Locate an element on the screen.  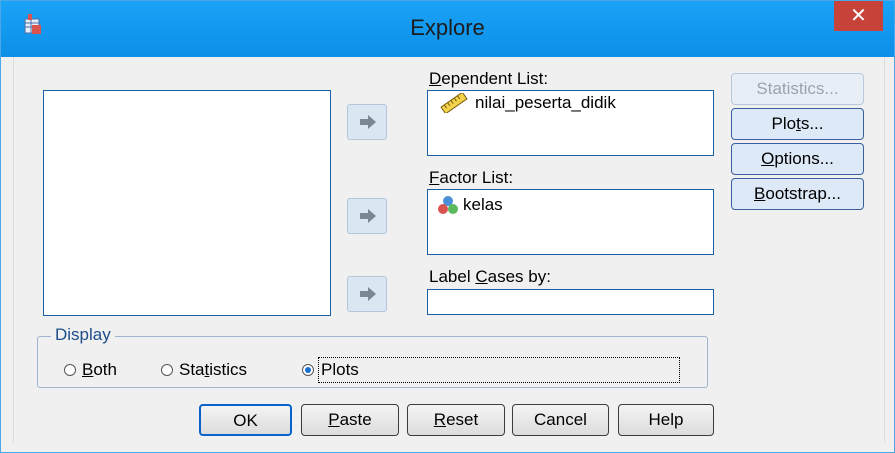
window-title: Explore is located at coordinates (447, 27).